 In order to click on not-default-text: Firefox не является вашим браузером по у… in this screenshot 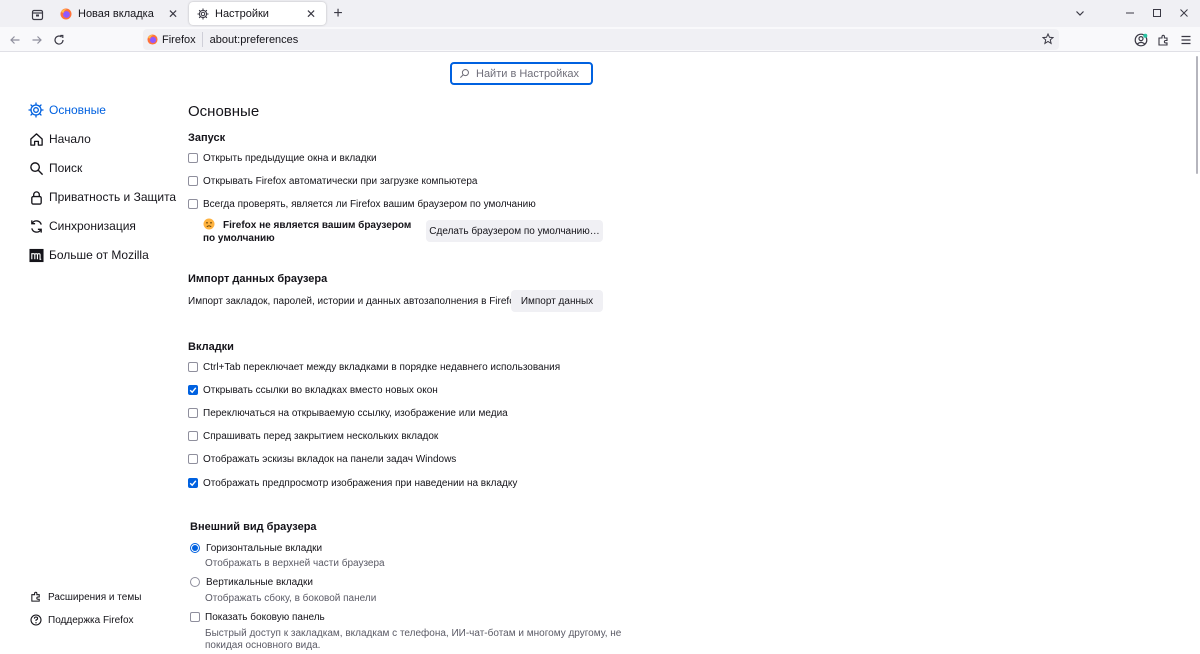, I will do `click(307, 232)`.